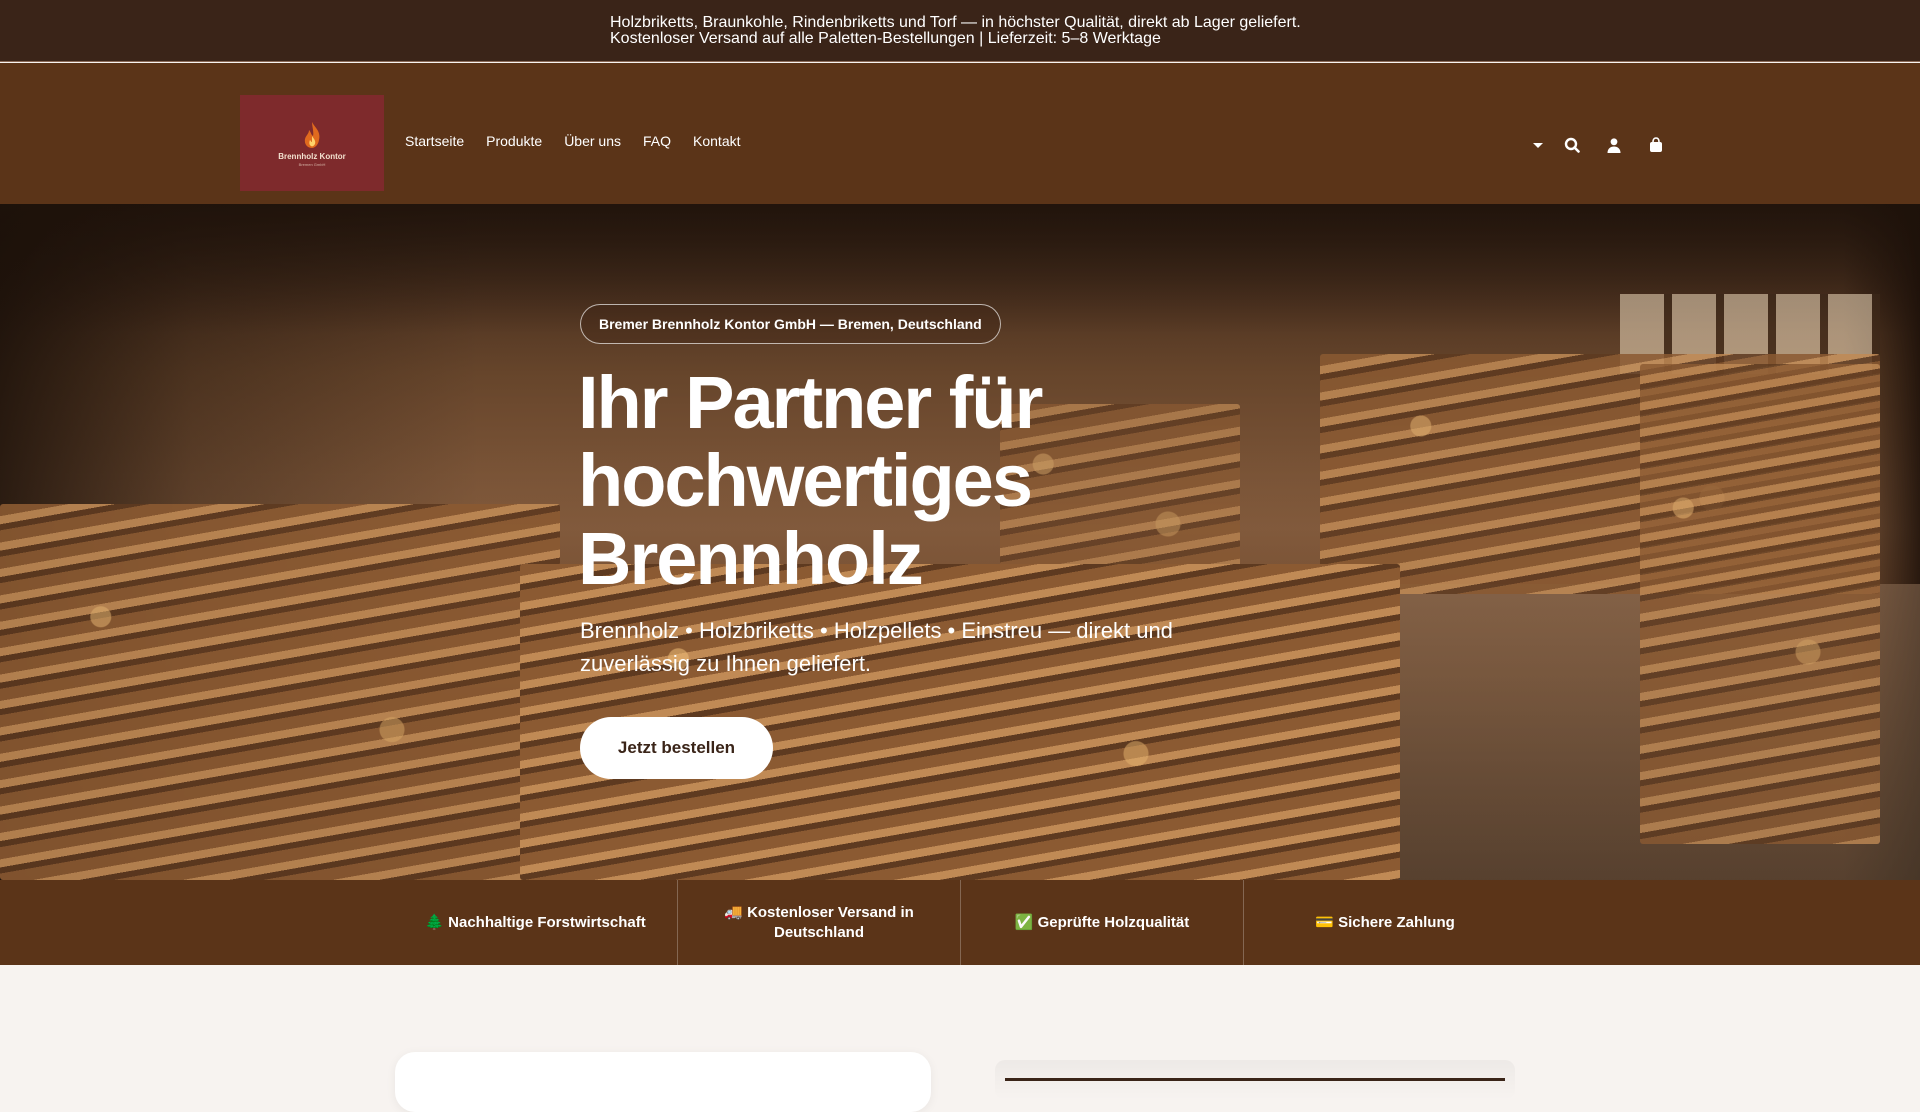  What do you see at coordinates (312, 156) in the screenshot?
I see `logo-name: Brennholz Kontor` at bounding box center [312, 156].